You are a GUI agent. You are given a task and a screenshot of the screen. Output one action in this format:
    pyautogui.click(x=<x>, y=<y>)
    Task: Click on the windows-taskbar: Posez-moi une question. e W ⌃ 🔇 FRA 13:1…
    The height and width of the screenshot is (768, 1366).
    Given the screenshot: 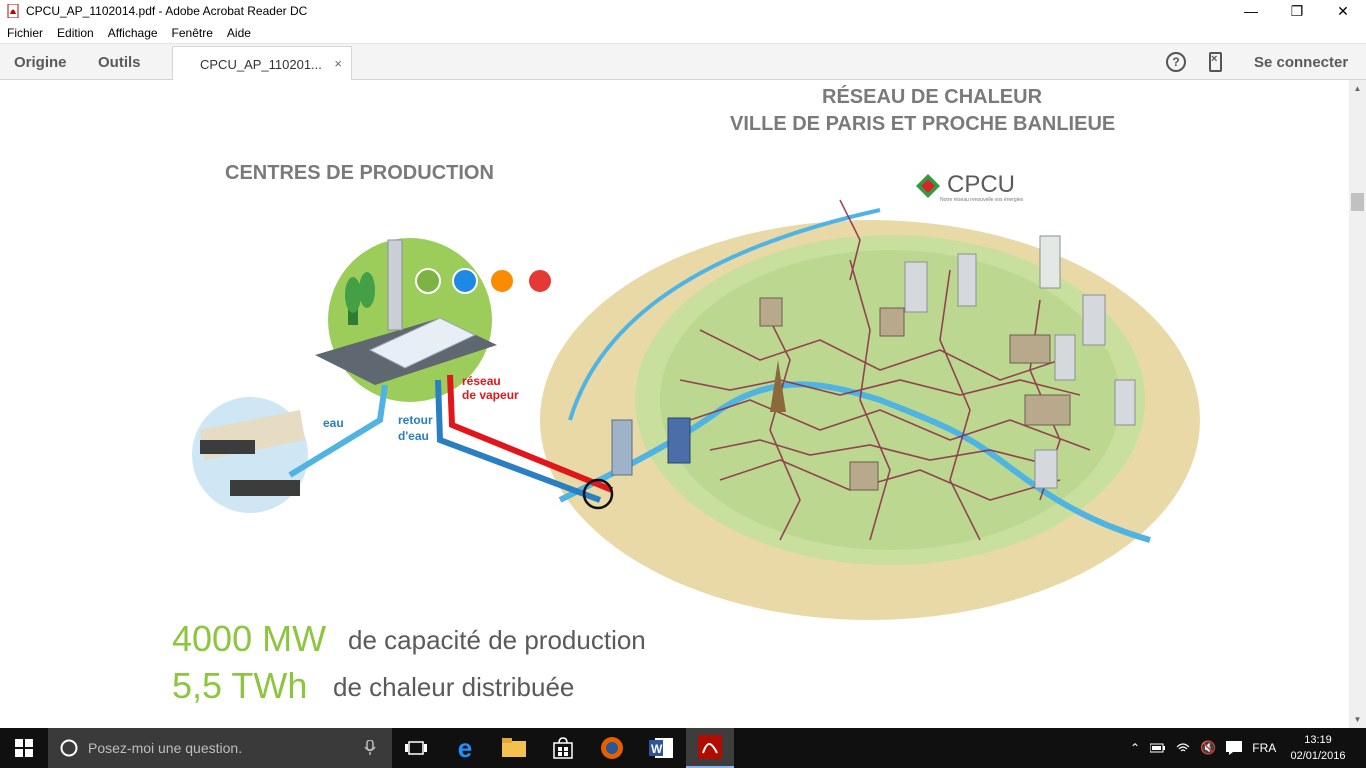 What is the action you would take?
    pyautogui.click(x=683, y=748)
    